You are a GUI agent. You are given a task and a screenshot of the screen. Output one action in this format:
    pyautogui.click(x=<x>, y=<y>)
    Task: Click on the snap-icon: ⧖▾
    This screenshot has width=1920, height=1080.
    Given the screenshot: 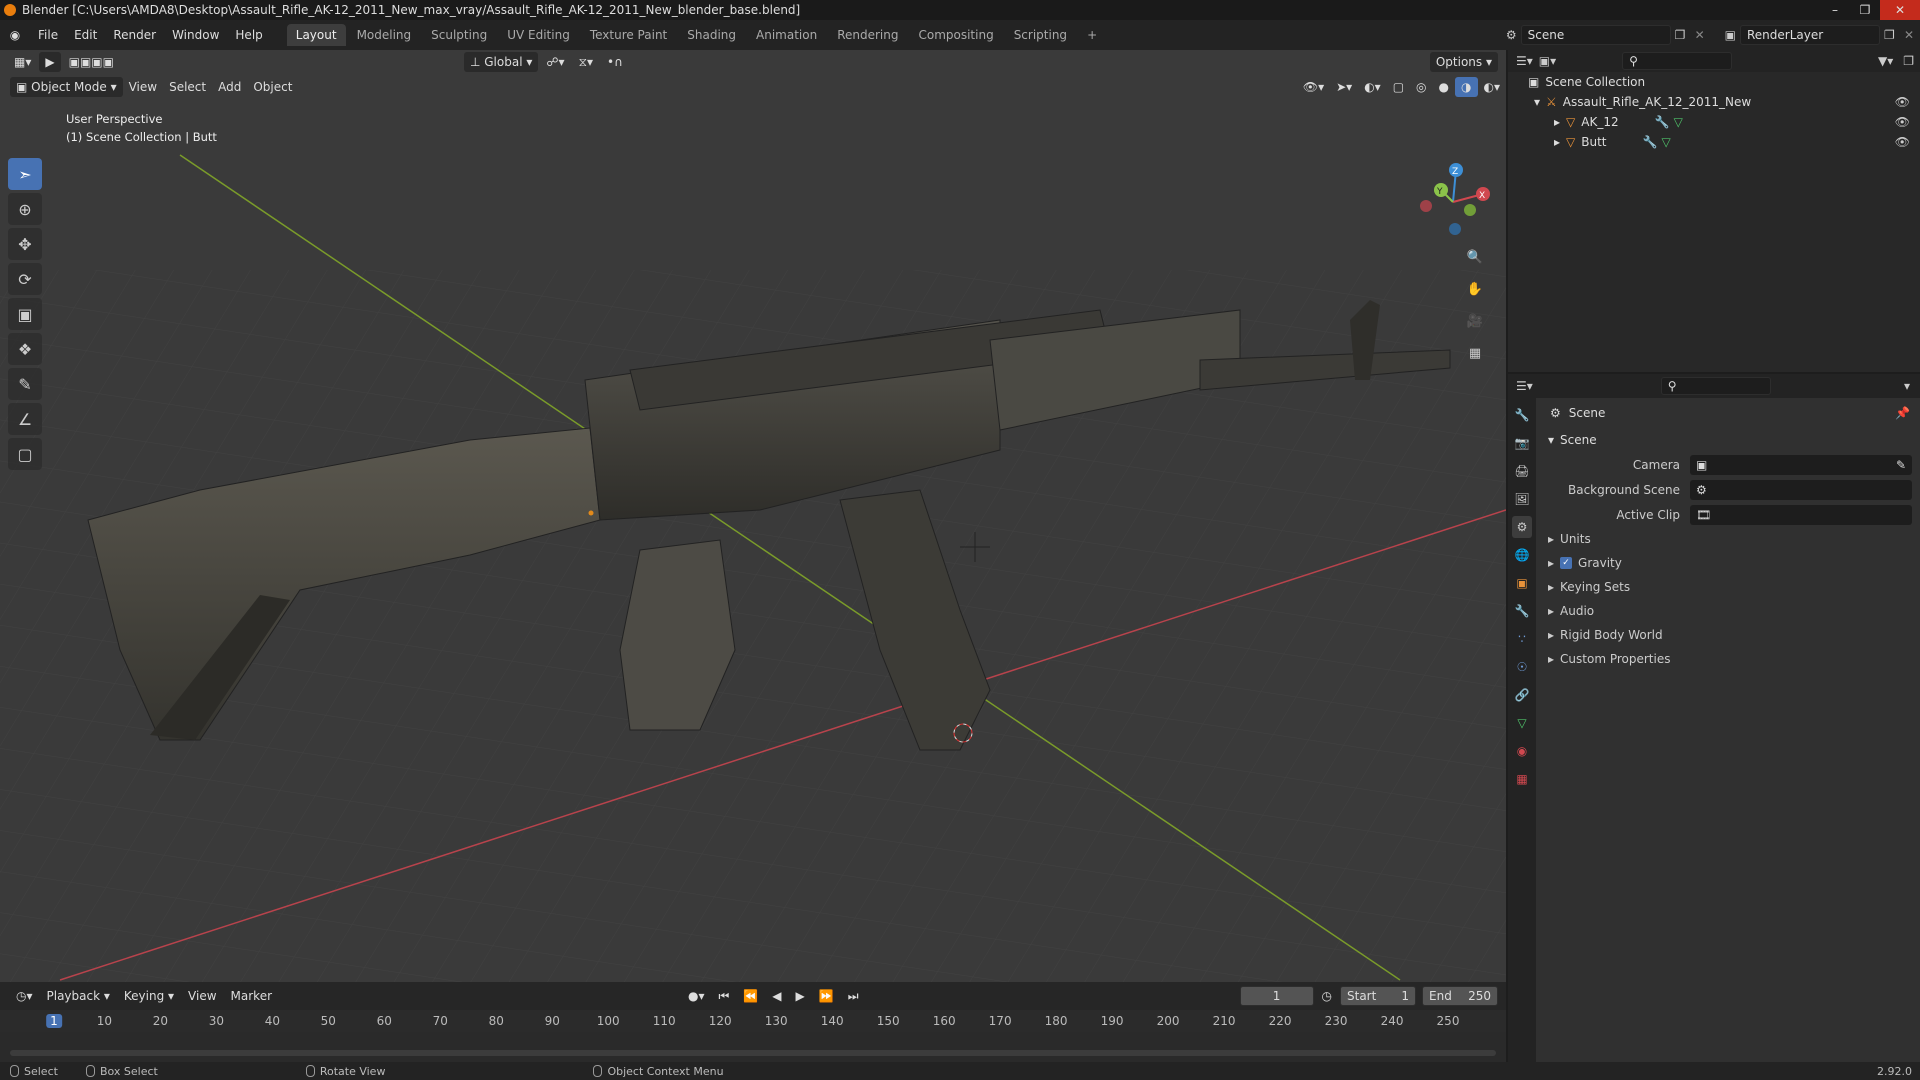 What is the action you would take?
    pyautogui.click(x=586, y=62)
    